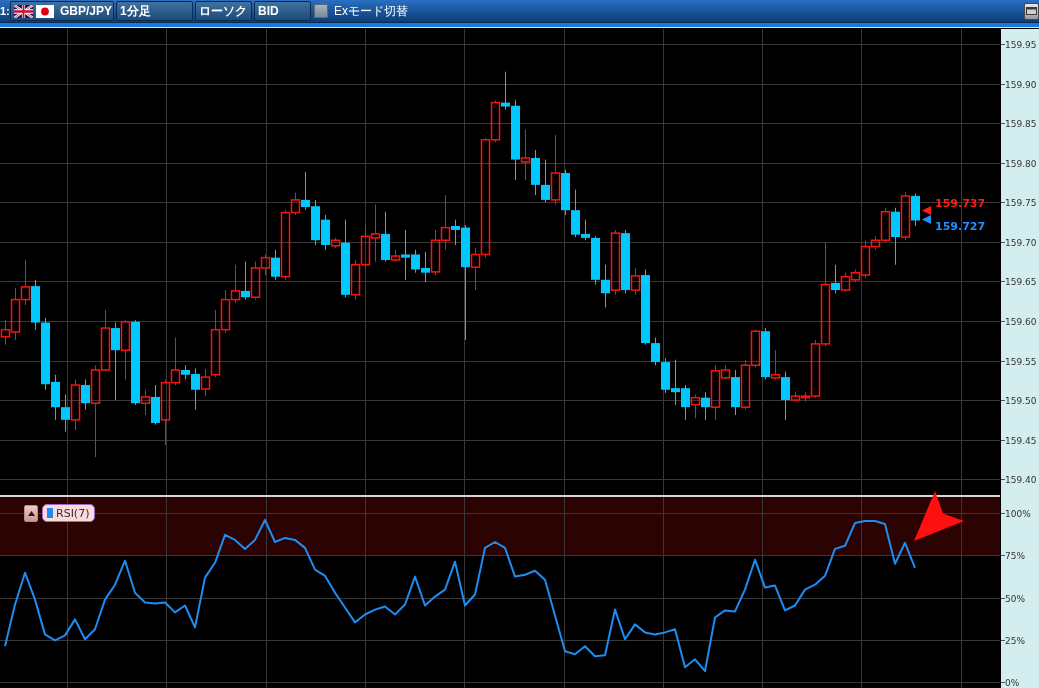 The width and height of the screenshot is (1039, 688). Describe the element at coordinates (23, 11) in the screenshot. I see `uk-flag-icon` at that location.